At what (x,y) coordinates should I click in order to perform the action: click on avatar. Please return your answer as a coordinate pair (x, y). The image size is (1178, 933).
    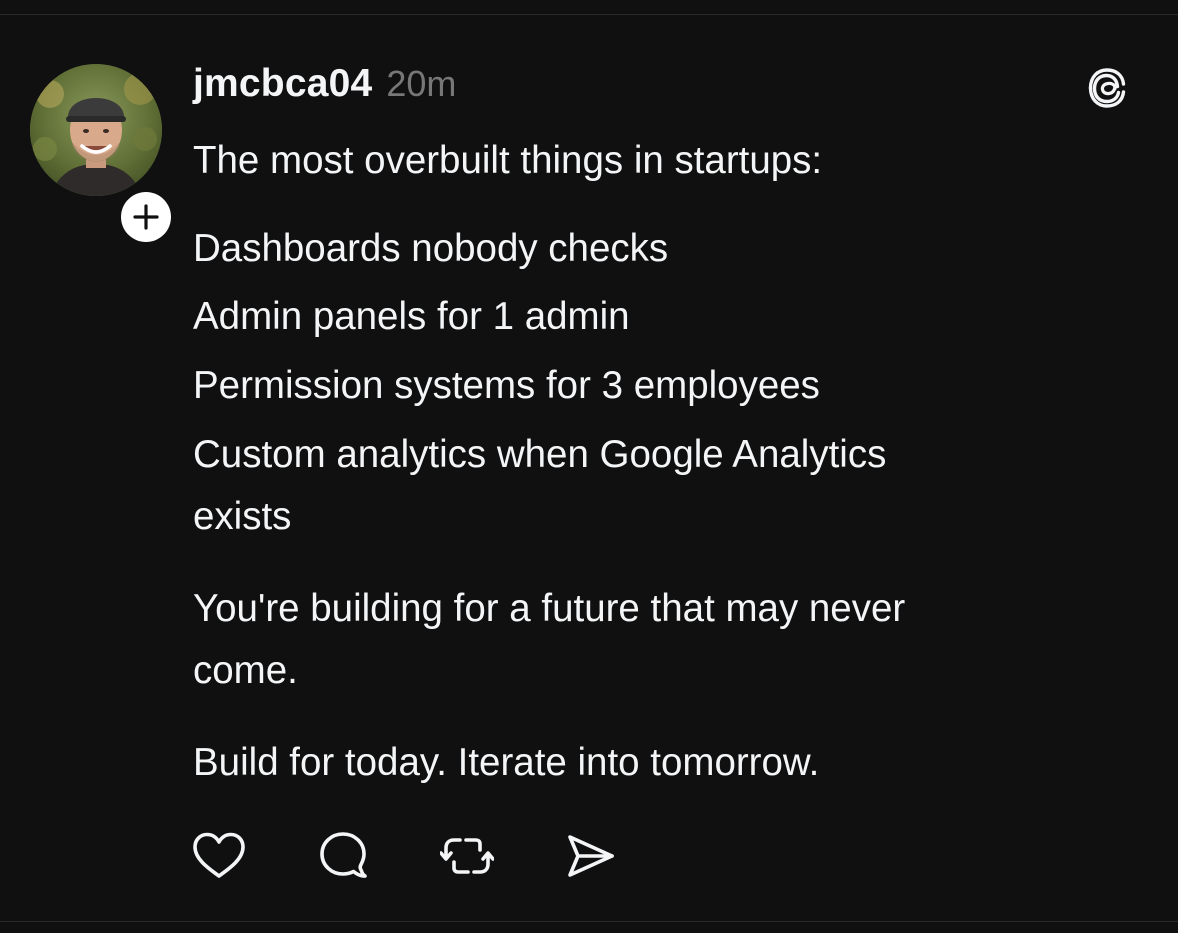
    Looking at the image, I should click on (96, 130).